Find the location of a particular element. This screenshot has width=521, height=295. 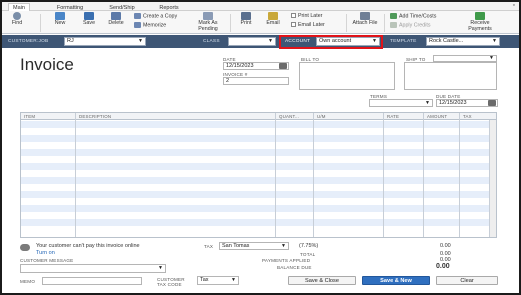

vertical-scrollbar is located at coordinates (492, 178).